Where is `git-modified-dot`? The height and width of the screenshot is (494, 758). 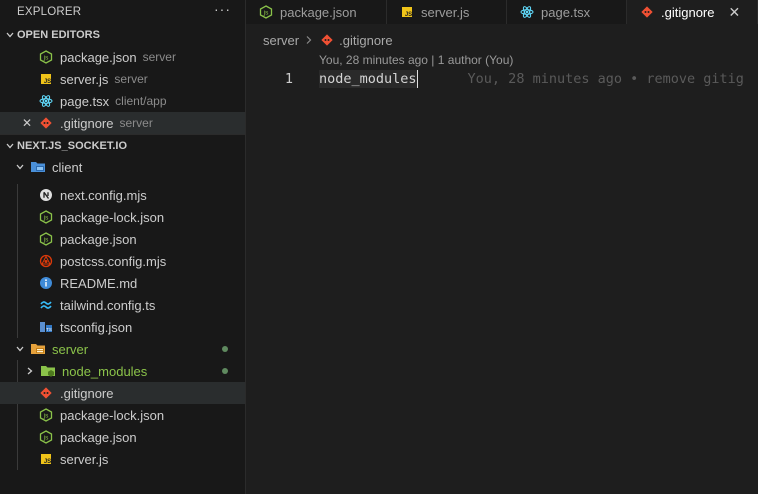
git-modified-dot is located at coordinates (225, 349).